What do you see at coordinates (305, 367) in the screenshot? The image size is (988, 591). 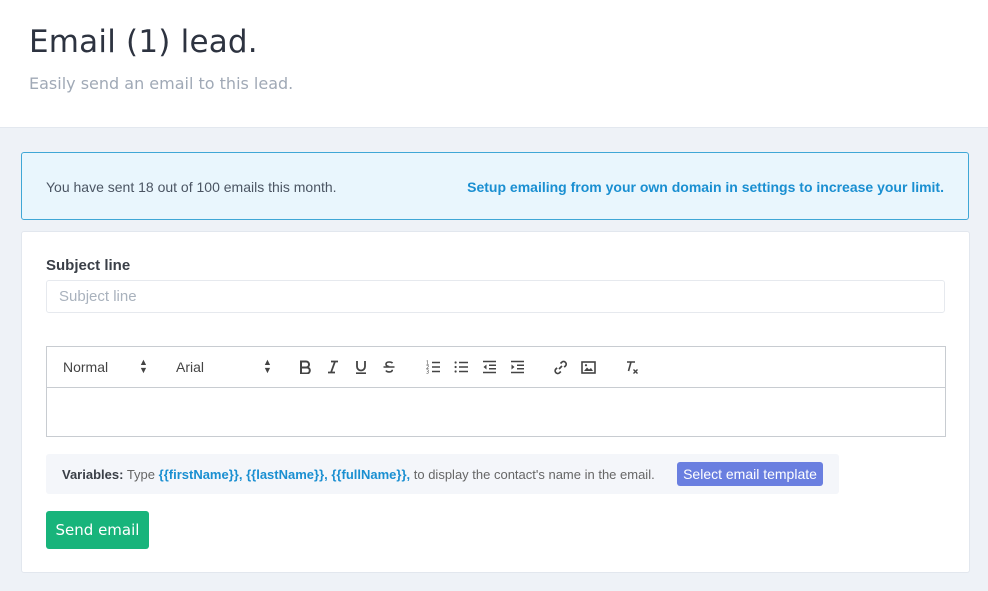 I see `bold-icon` at bounding box center [305, 367].